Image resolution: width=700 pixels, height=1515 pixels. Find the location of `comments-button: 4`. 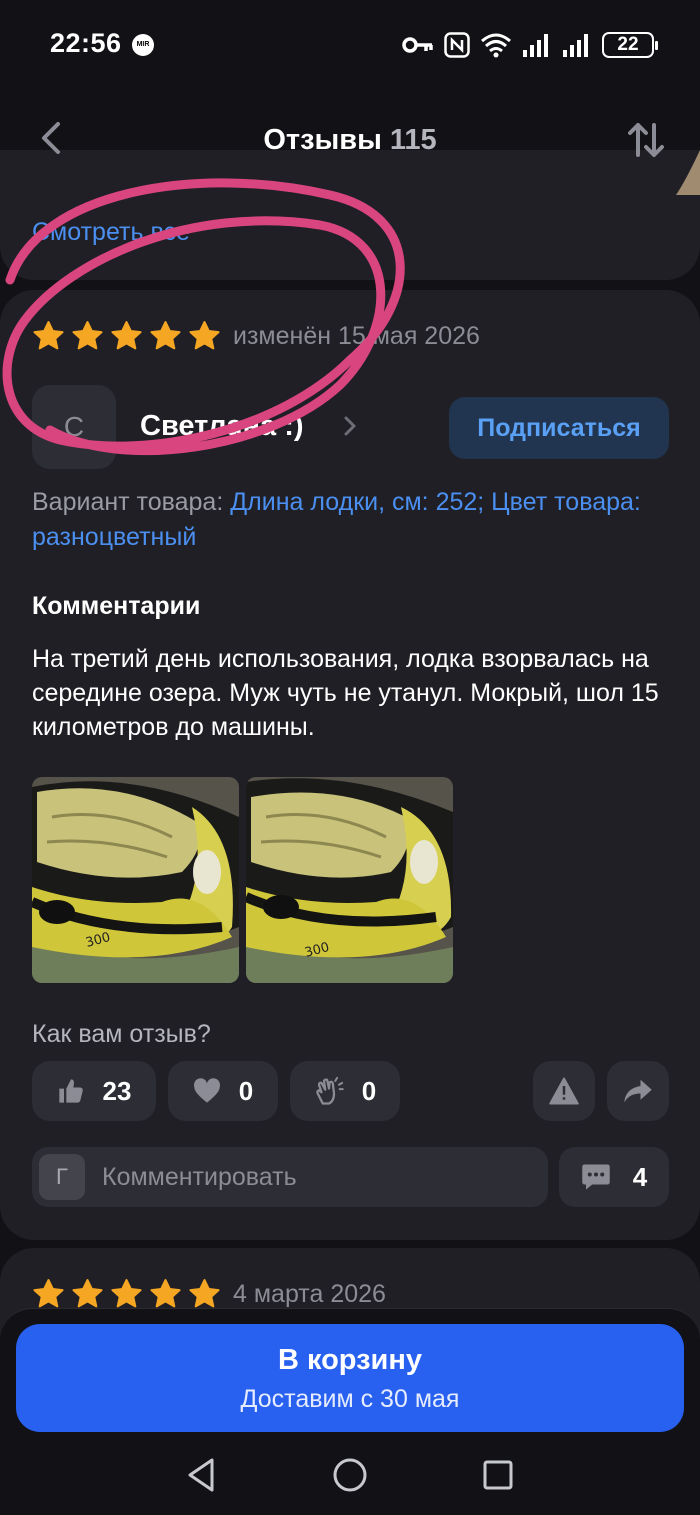

comments-button: 4 is located at coordinates (614, 1177).